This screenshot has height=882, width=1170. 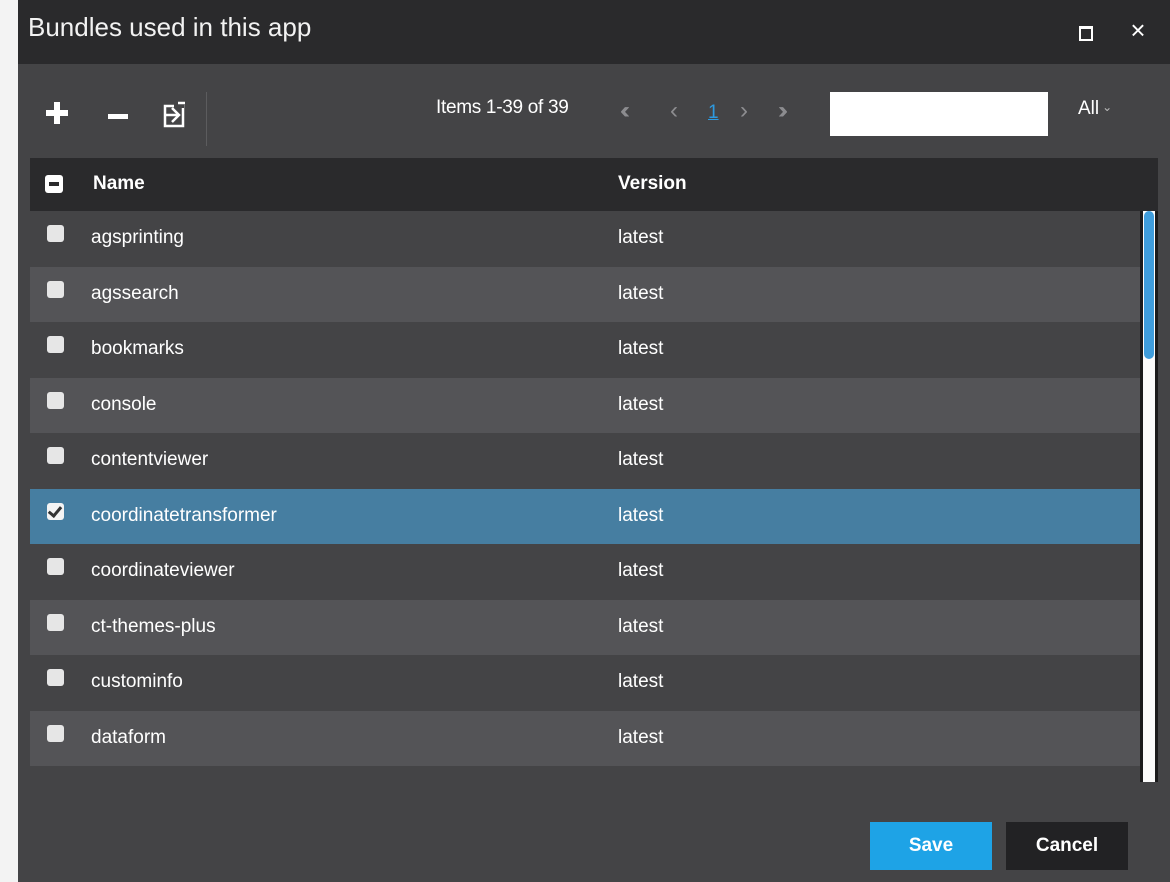 What do you see at coordinates (585, 738) in the screenshot?
I see `table-row: dataform latest` at bounding box center [585, 738].